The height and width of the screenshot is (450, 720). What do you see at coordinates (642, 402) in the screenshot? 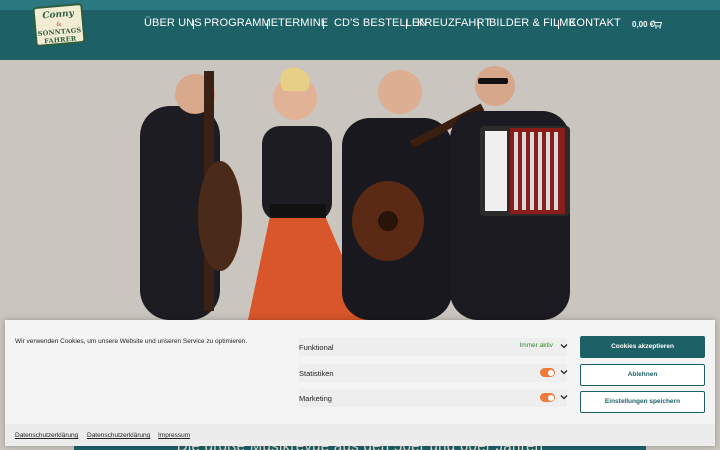
I see `save-settings-button: Einstellungen speichern` at bounding box center [642, 402].